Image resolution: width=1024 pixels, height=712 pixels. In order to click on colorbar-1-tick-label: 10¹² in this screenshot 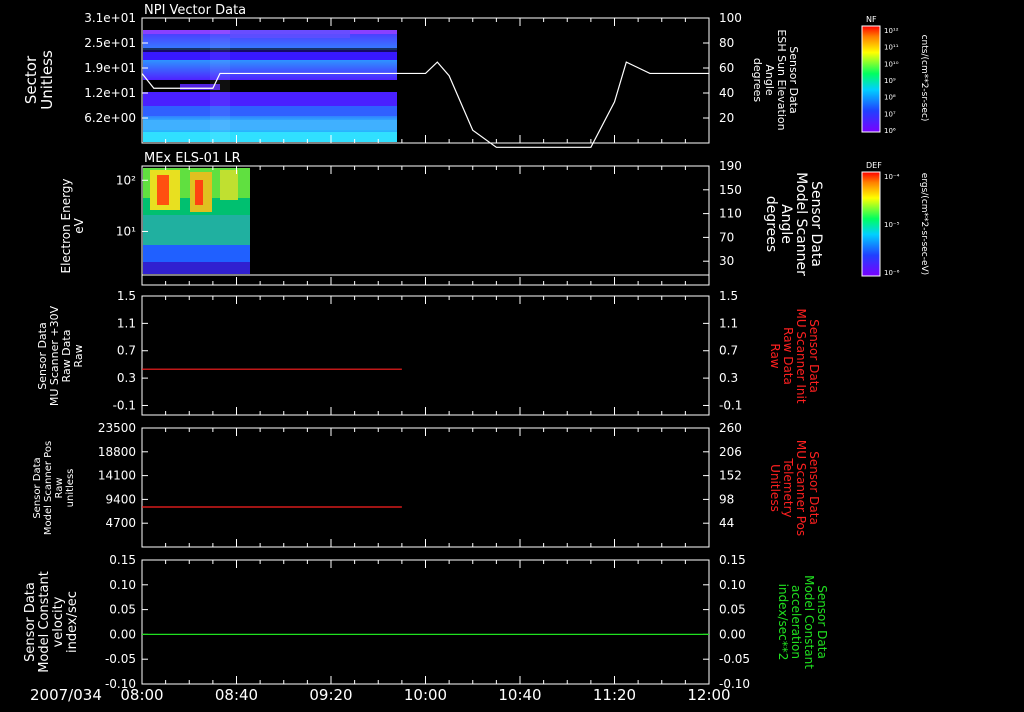, I will do `click(891, 31)`.